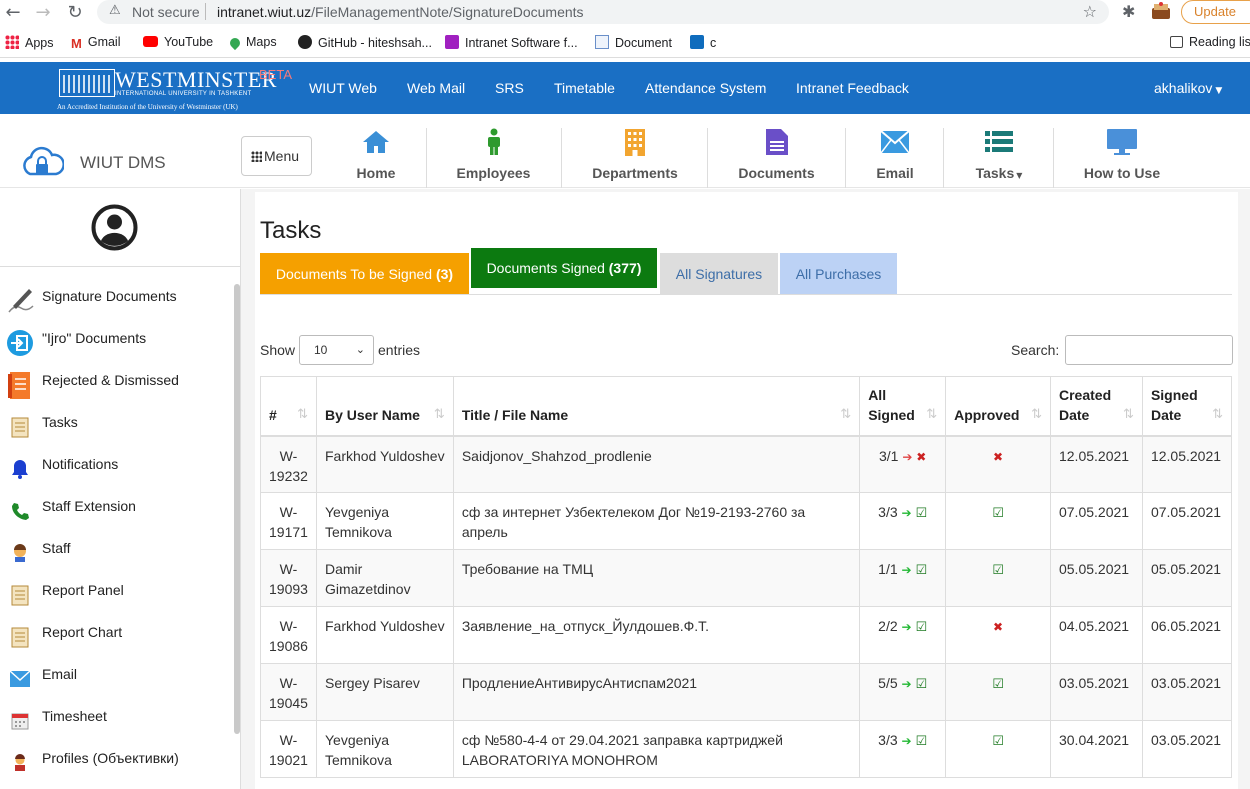 The image size is (1250, 789). I want to click on bookmark-maps: Maps, so click(252, 43).